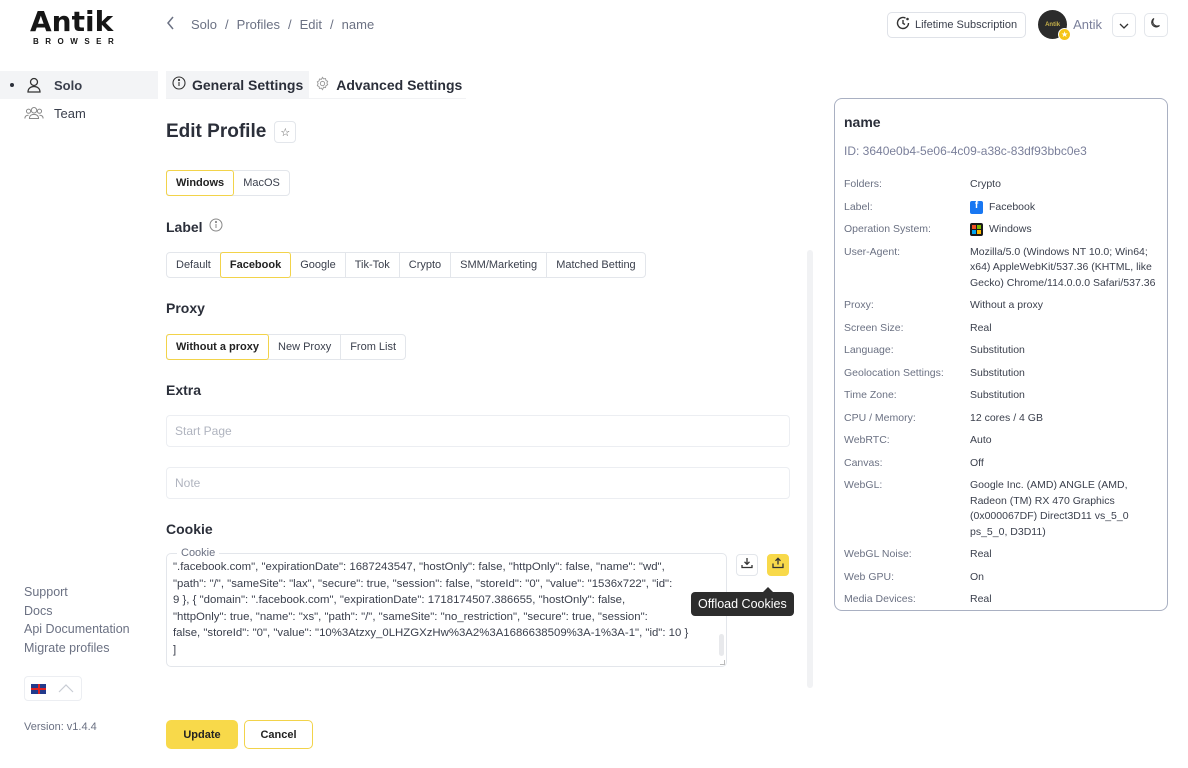 This screenshot has width=1188, height=768. I want to click on theme-toggle-button, so click(1156, 24).